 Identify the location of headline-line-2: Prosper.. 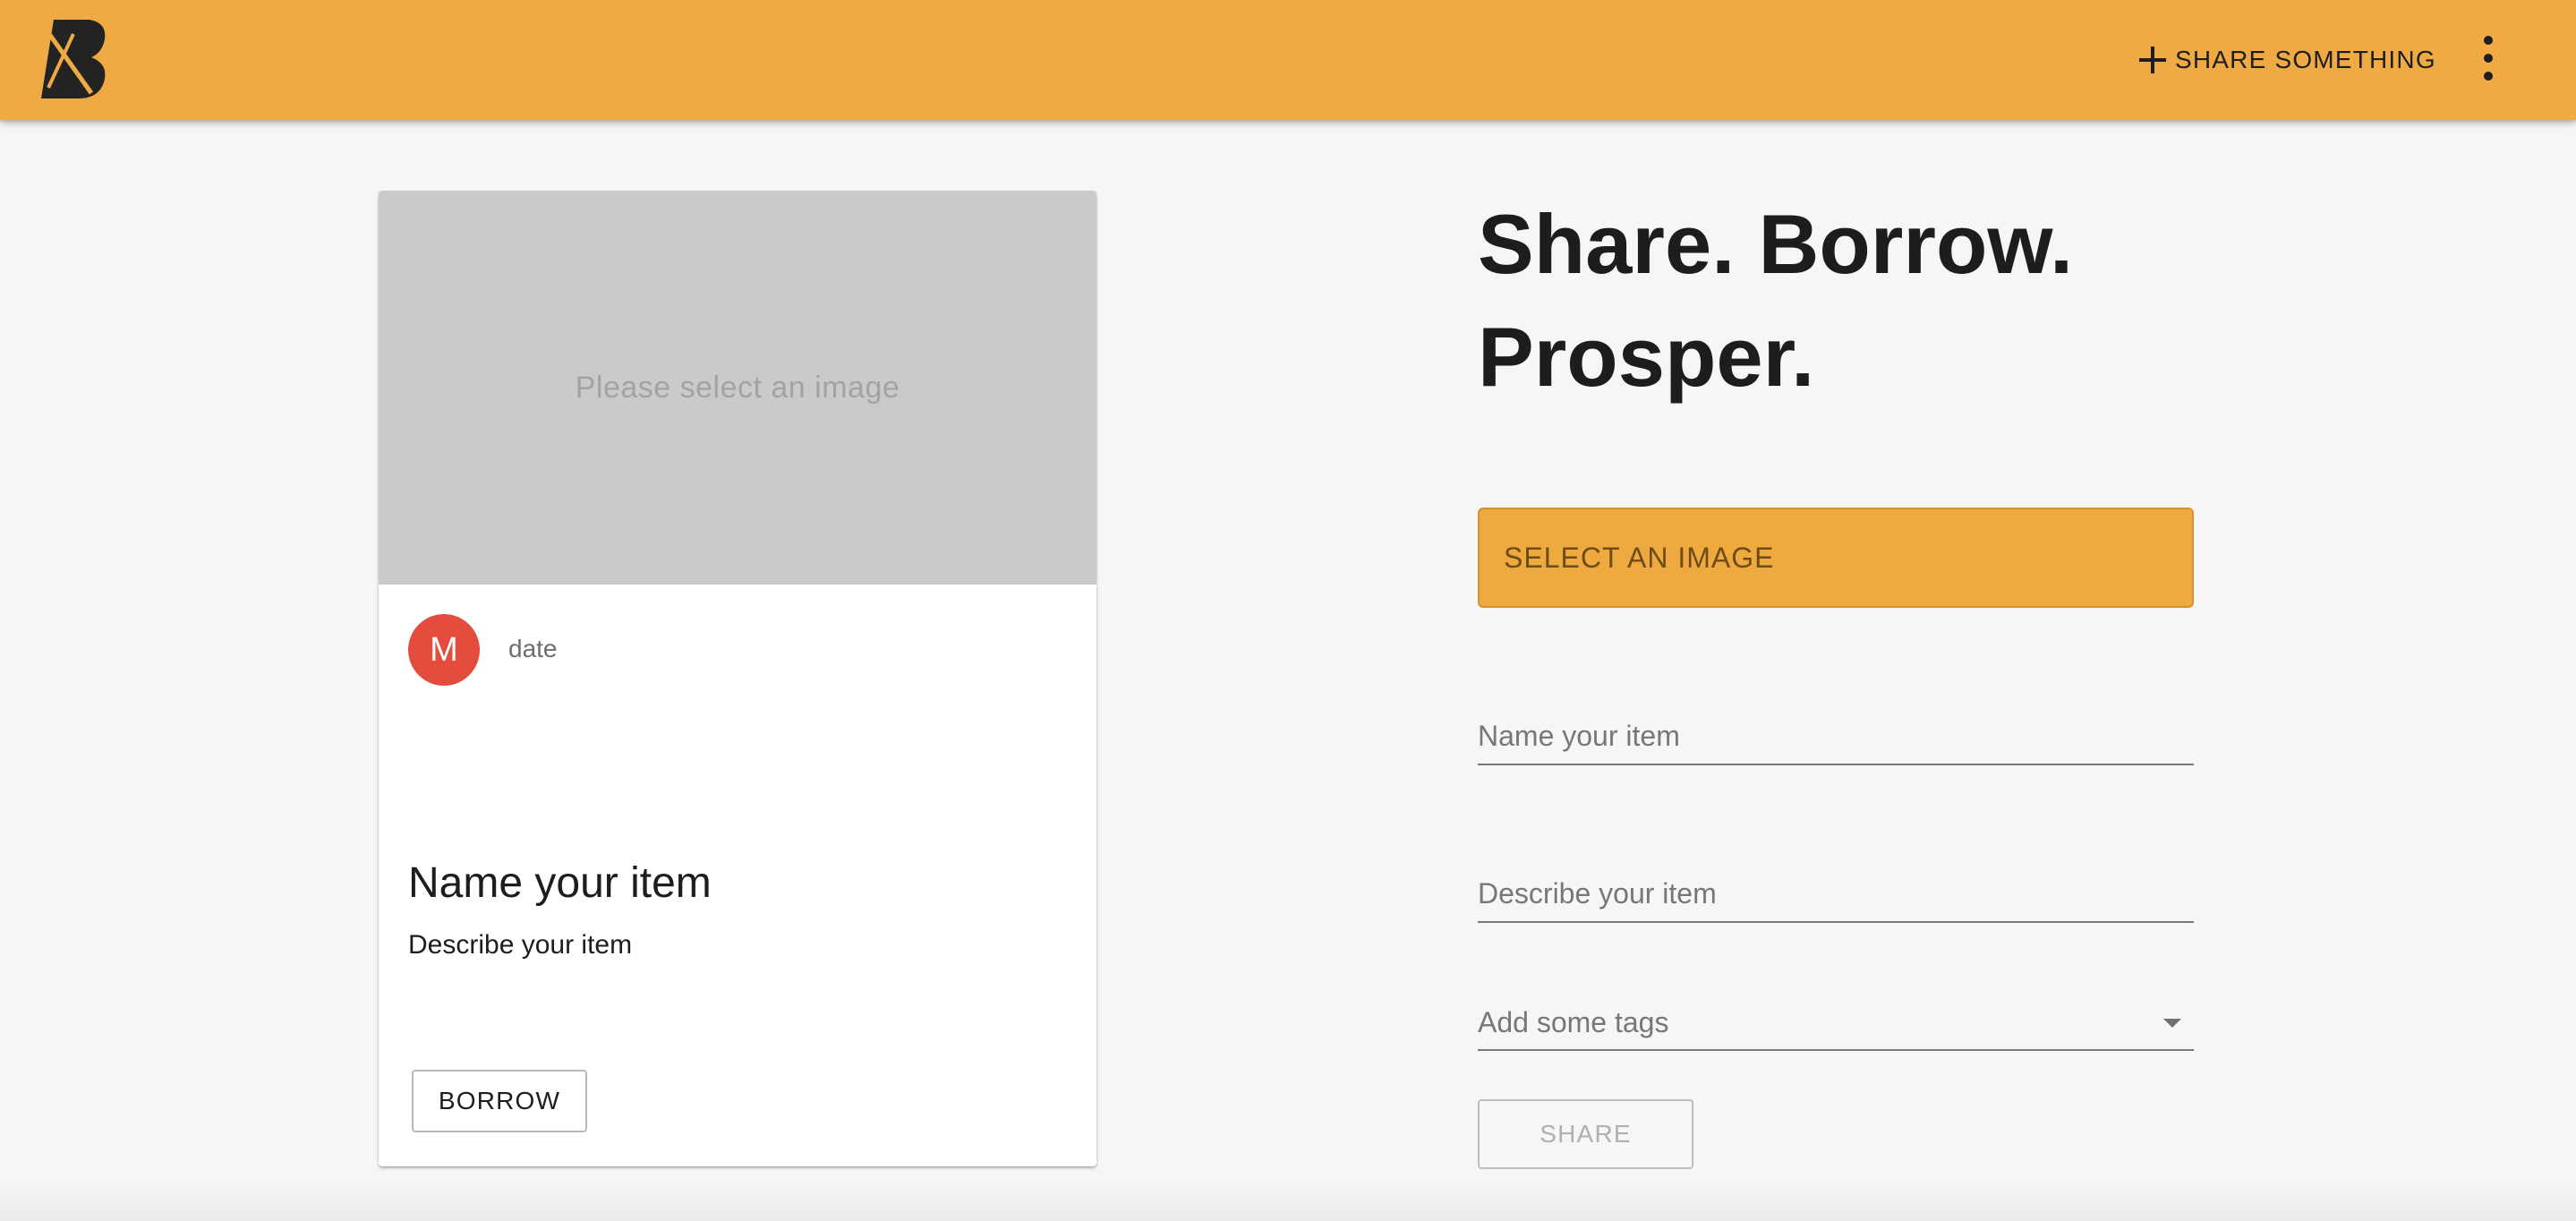
(1646, 357).